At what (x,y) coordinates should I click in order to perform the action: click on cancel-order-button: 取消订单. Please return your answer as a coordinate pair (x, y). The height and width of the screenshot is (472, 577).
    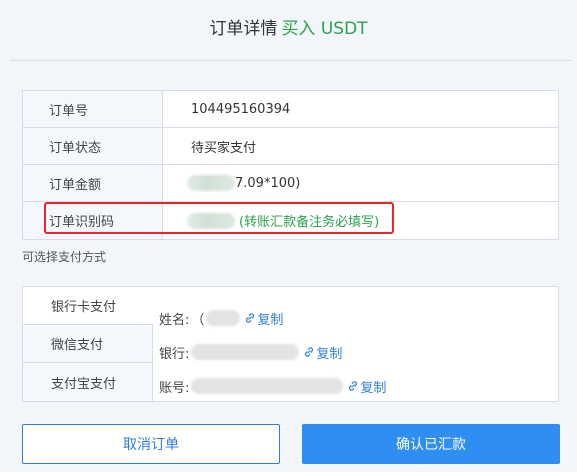
    Looking at the image, I should click on (151, 444).